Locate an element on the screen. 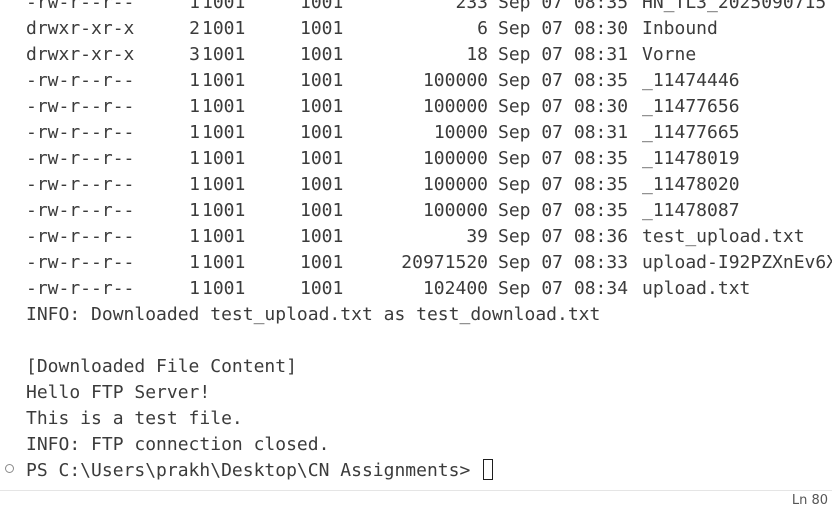 Image resolution: width=832 pixels, height=511 pixels. listing-size: 39 is located at coordinates (477, 236).